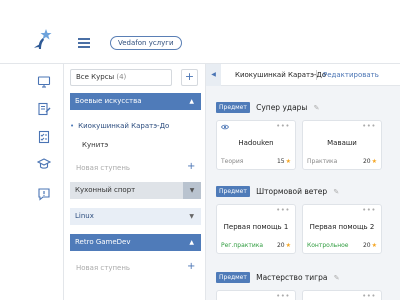  I want to click on lesson-card: ••• Первая помощь 1 Рег.практика 20★, so click(256, 229).